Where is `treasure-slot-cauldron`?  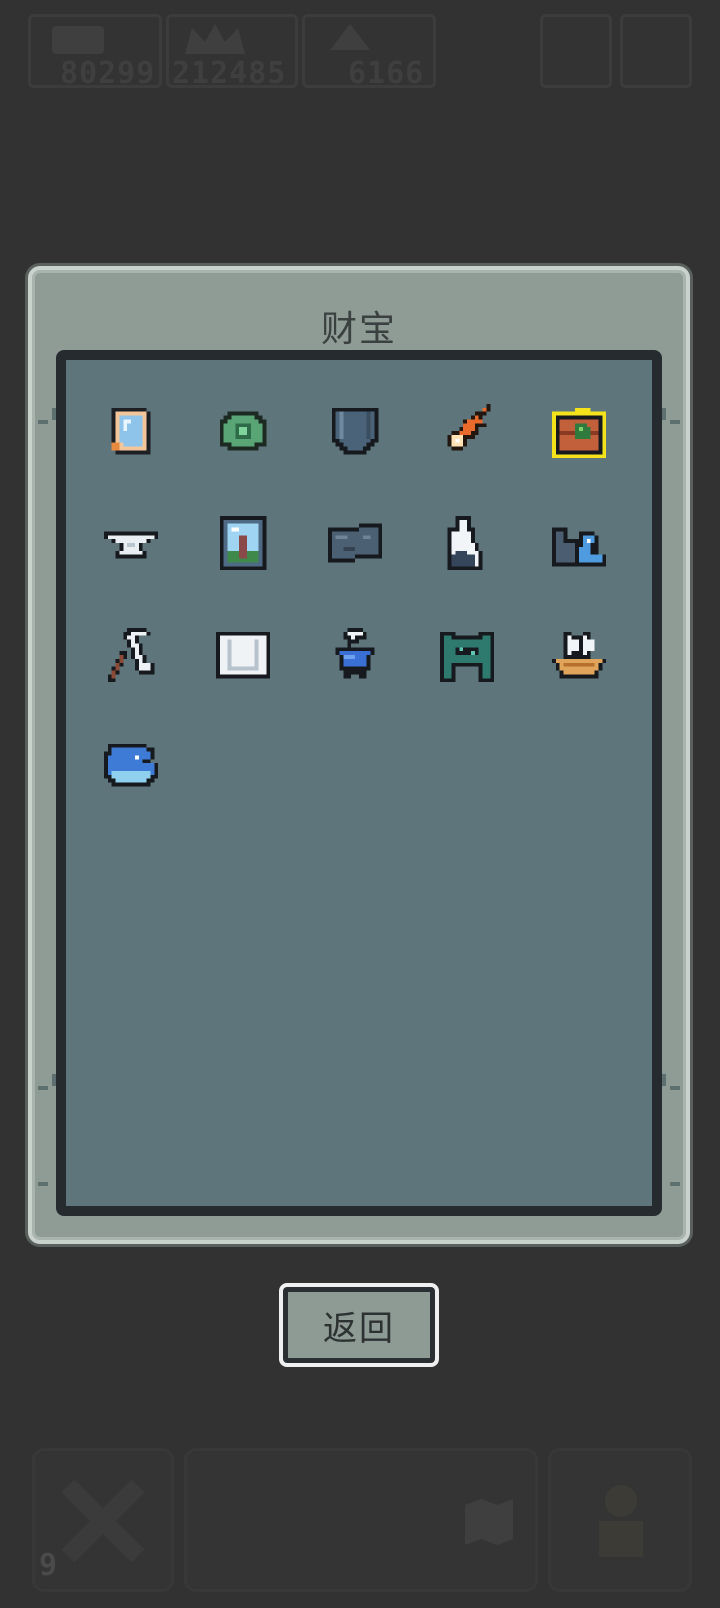
treasure-slot-cauldron is located at coordinates (355, 655).